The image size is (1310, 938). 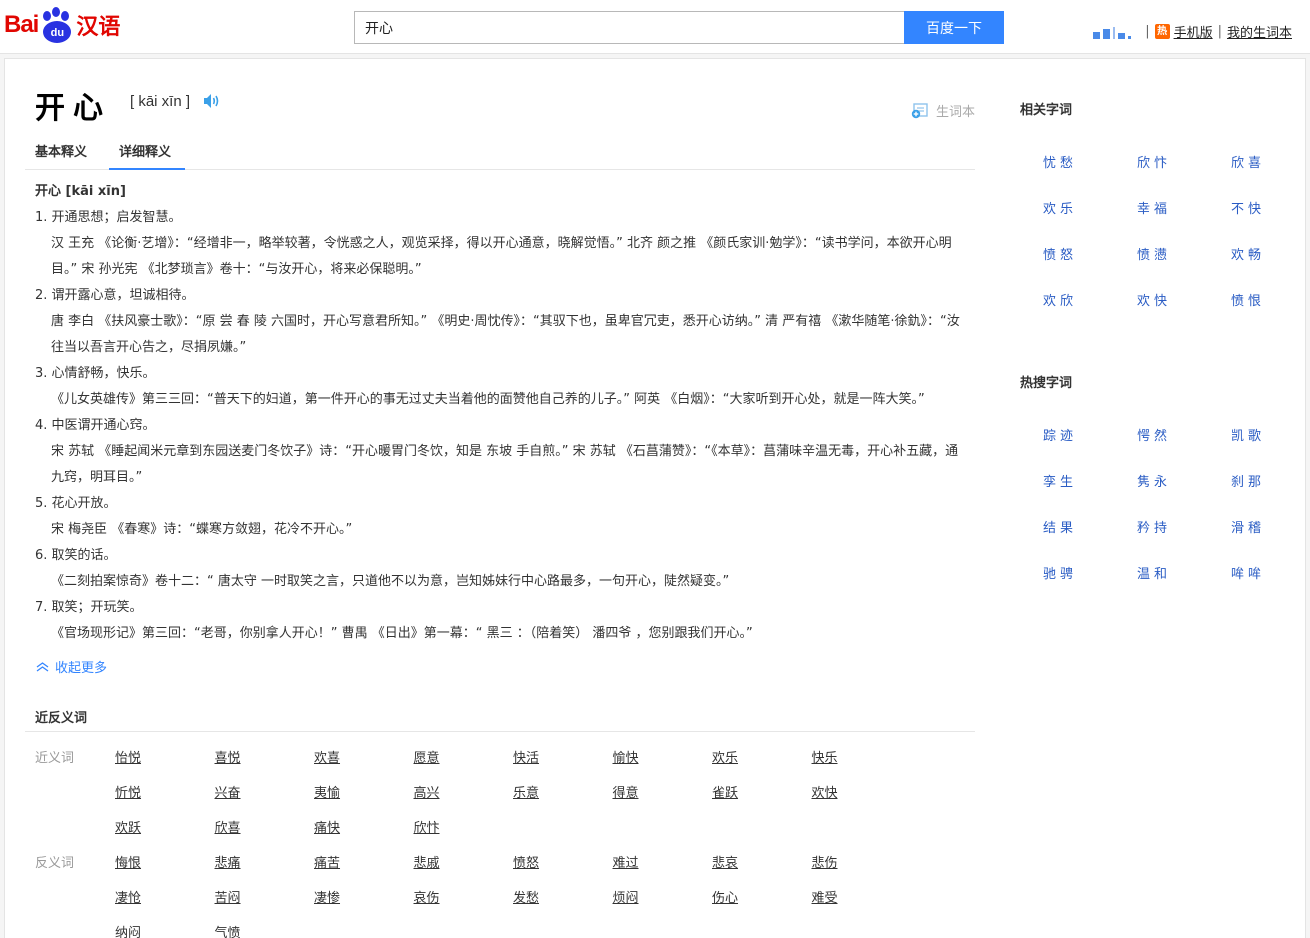 What do you see at coordinates (725, 861) in the screenshot?
I see `antonym-word: 悲哀` at bounding box center [725, 861].